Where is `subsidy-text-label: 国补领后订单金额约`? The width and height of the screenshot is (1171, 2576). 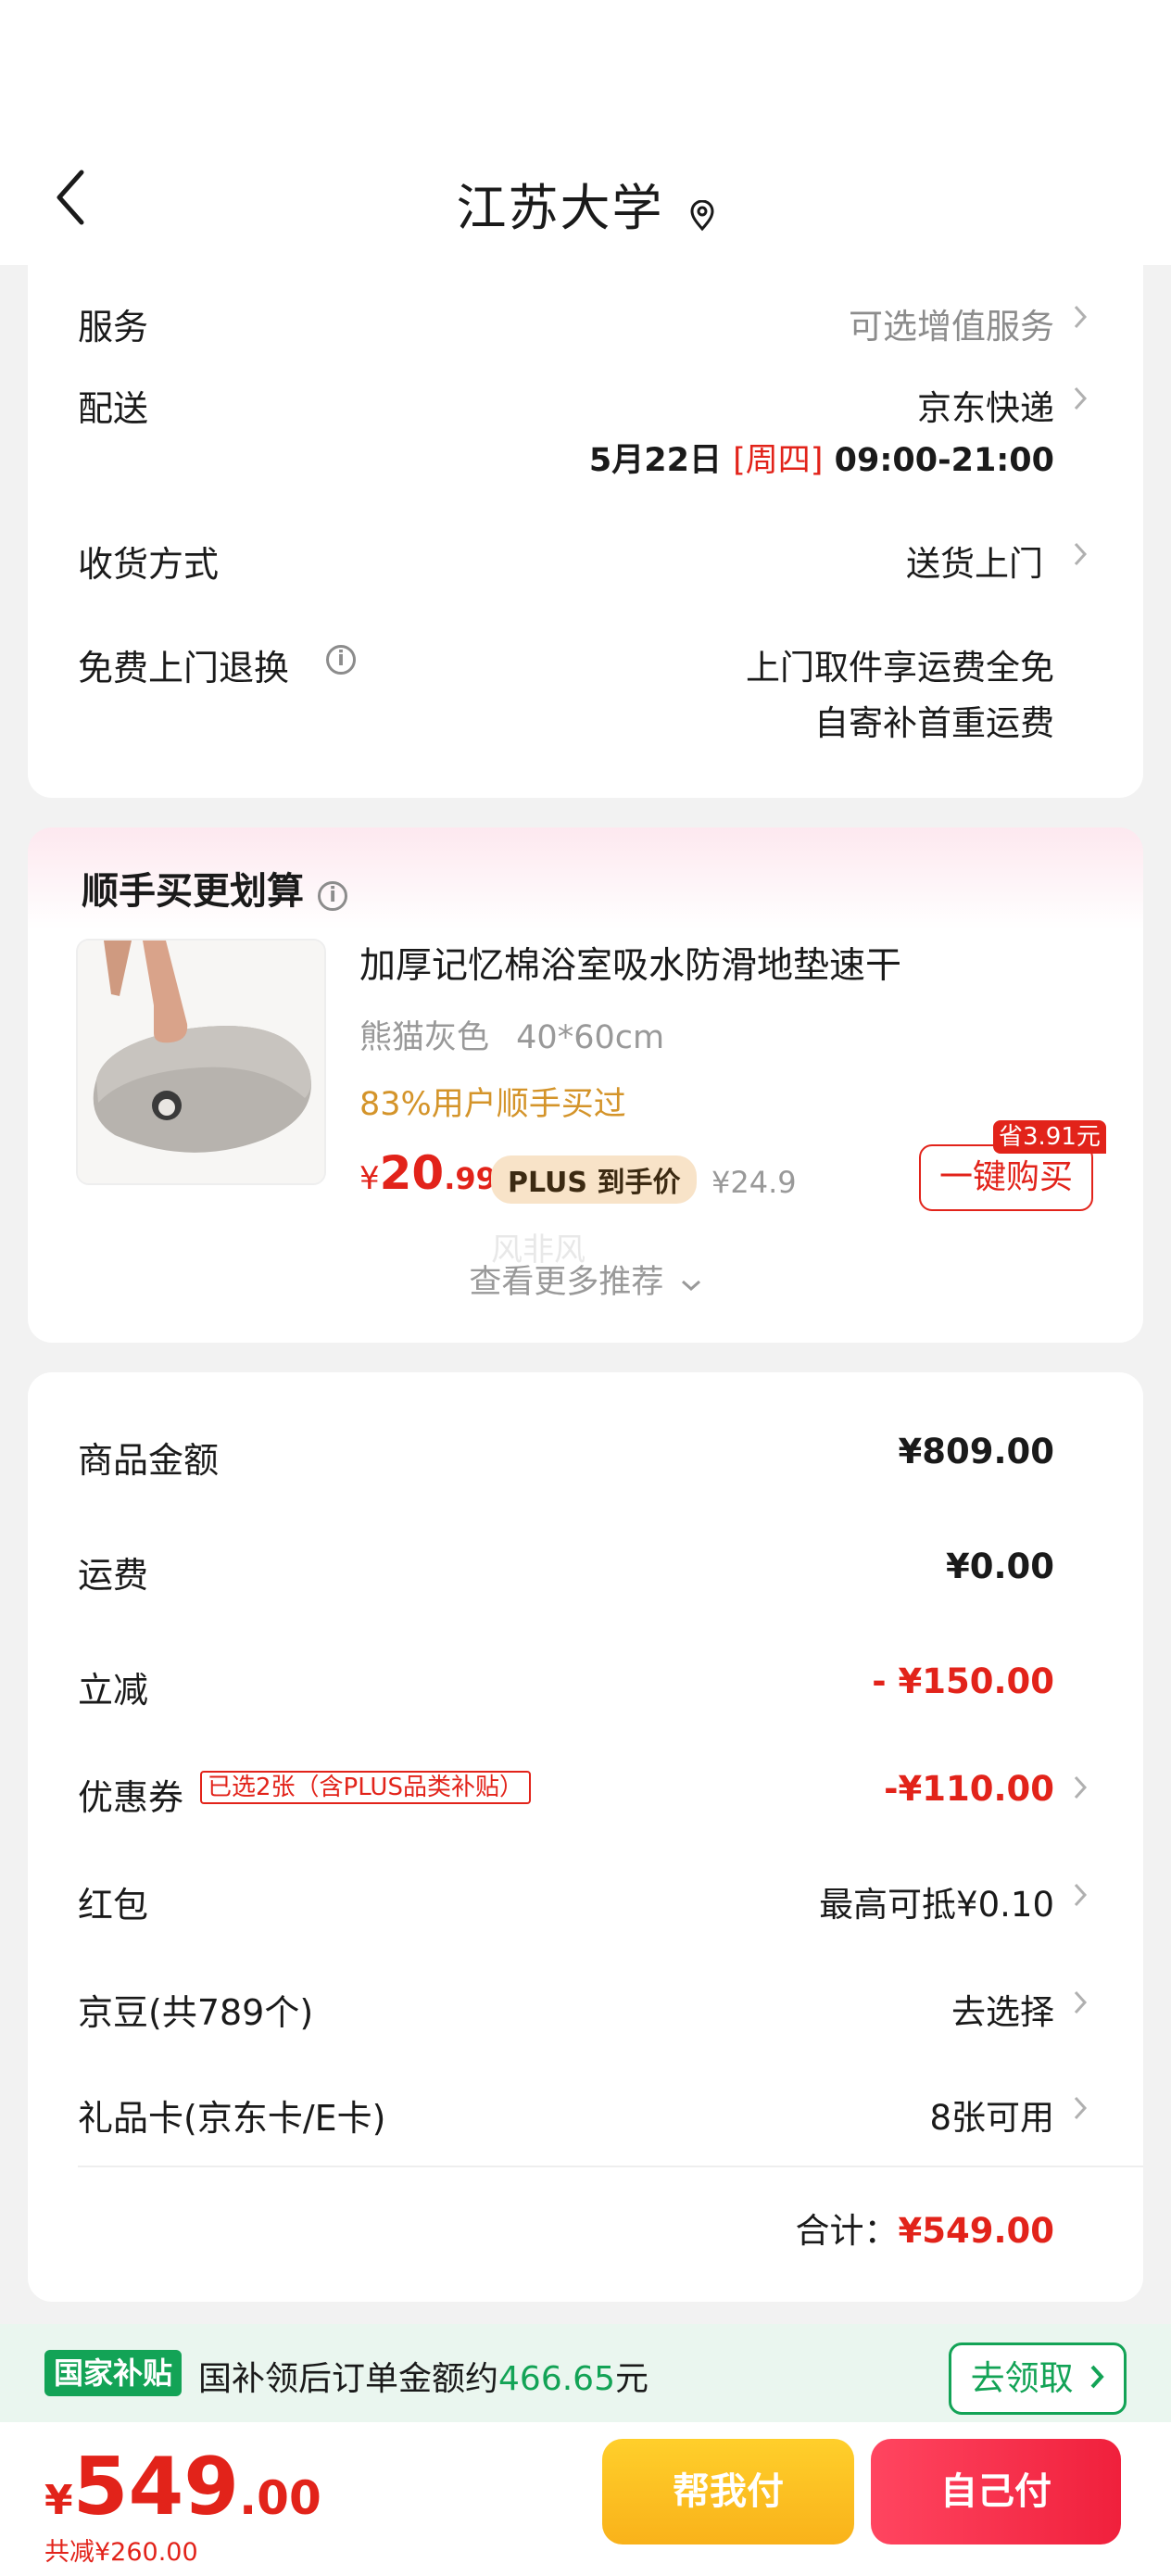
subsidy-text-label: 国补领后订单金额约 is located at coordinates (349, 2379).